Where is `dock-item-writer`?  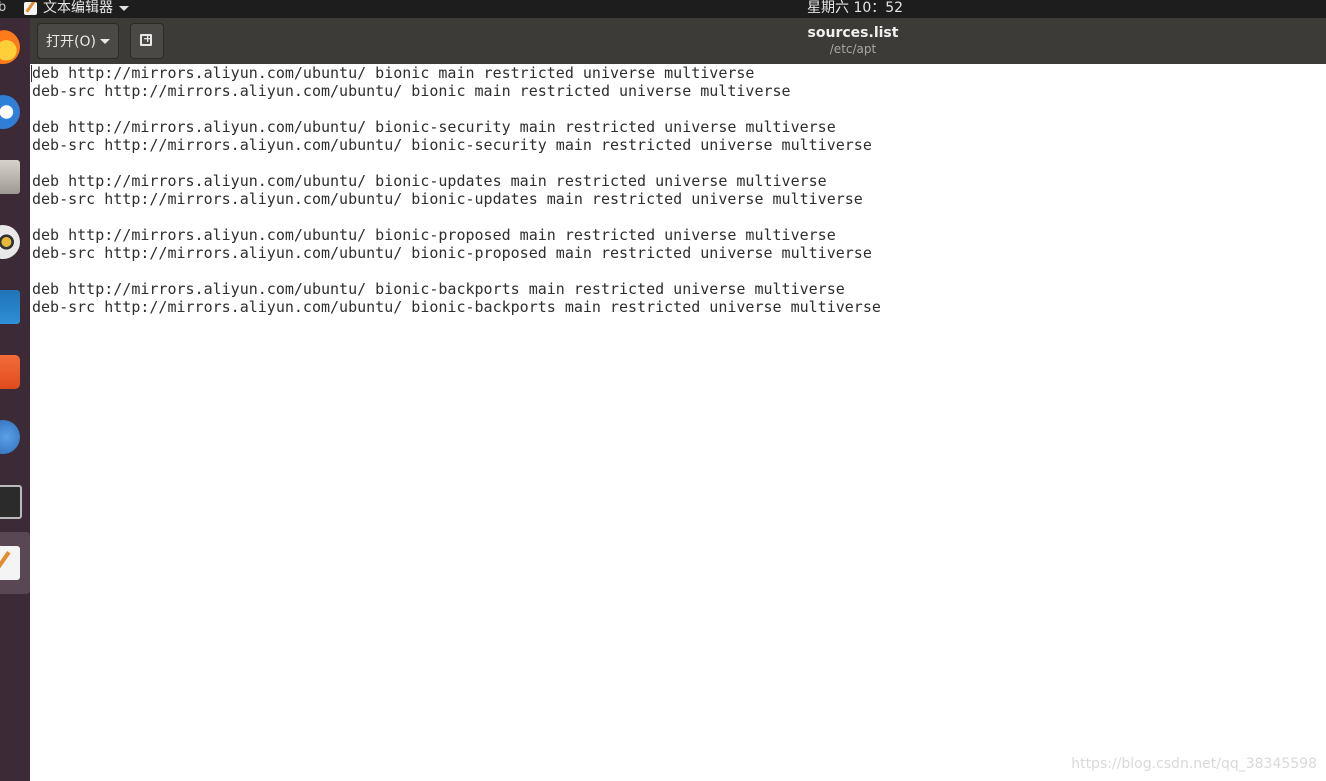
dock-item-writer is located at coordinates (15, 308).